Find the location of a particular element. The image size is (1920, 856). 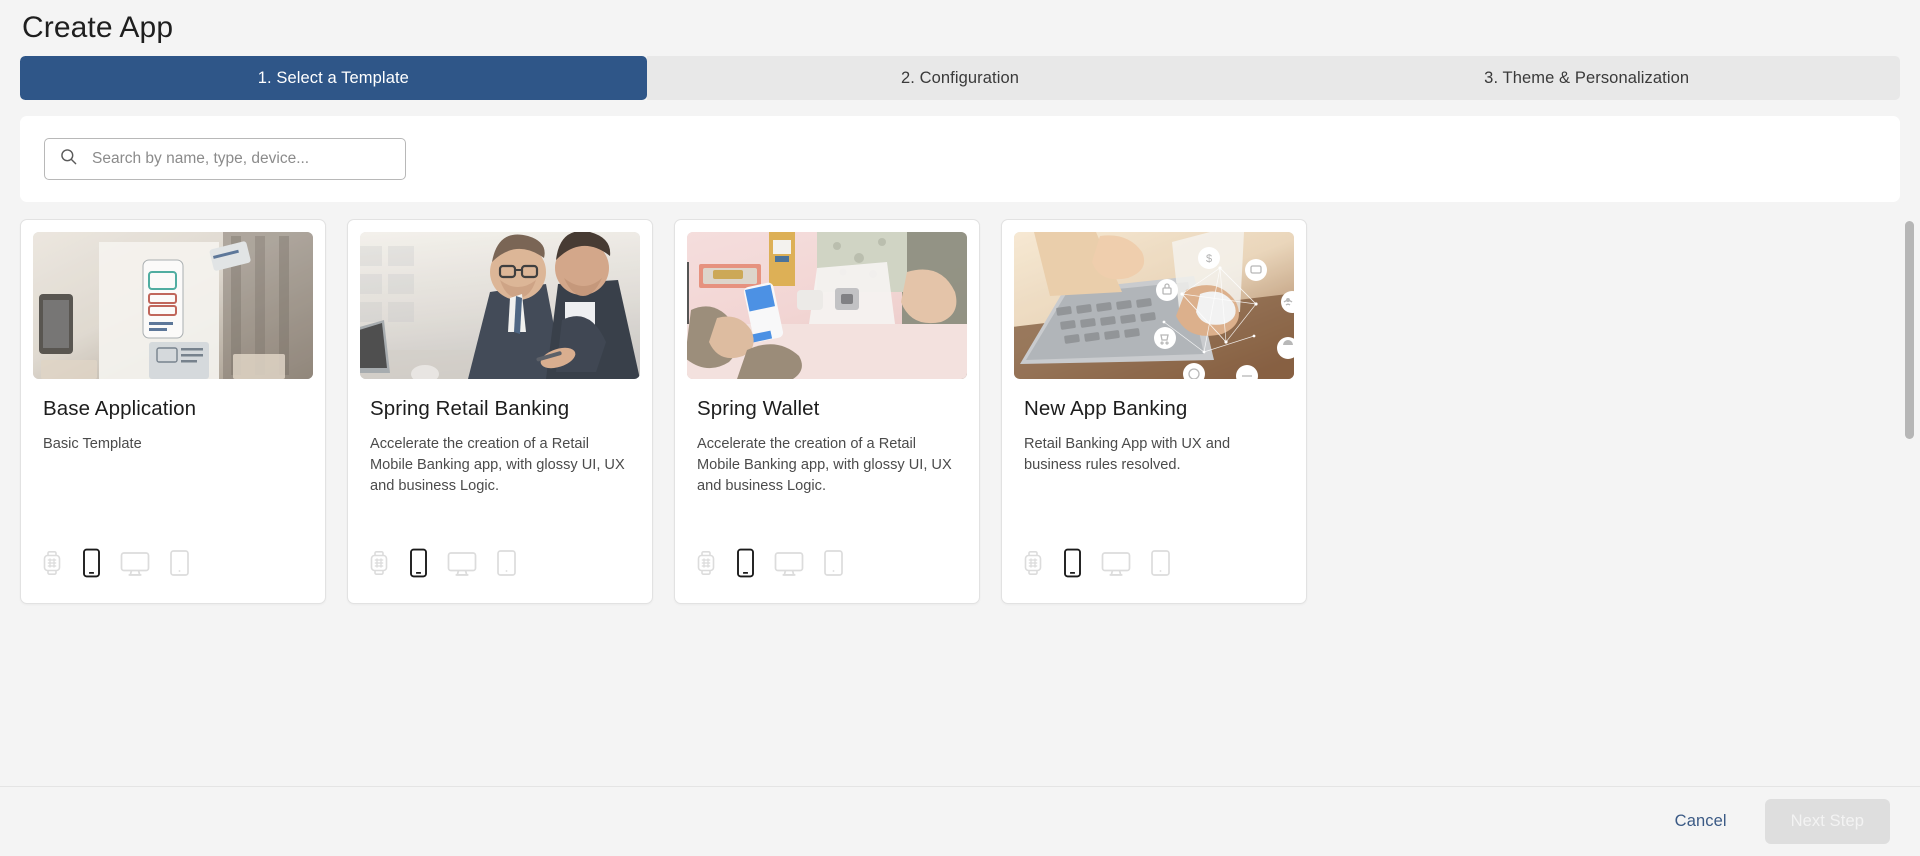

tab-theme-personalization: 3. Theme & Personalization is located at coordinates (1586, 78).